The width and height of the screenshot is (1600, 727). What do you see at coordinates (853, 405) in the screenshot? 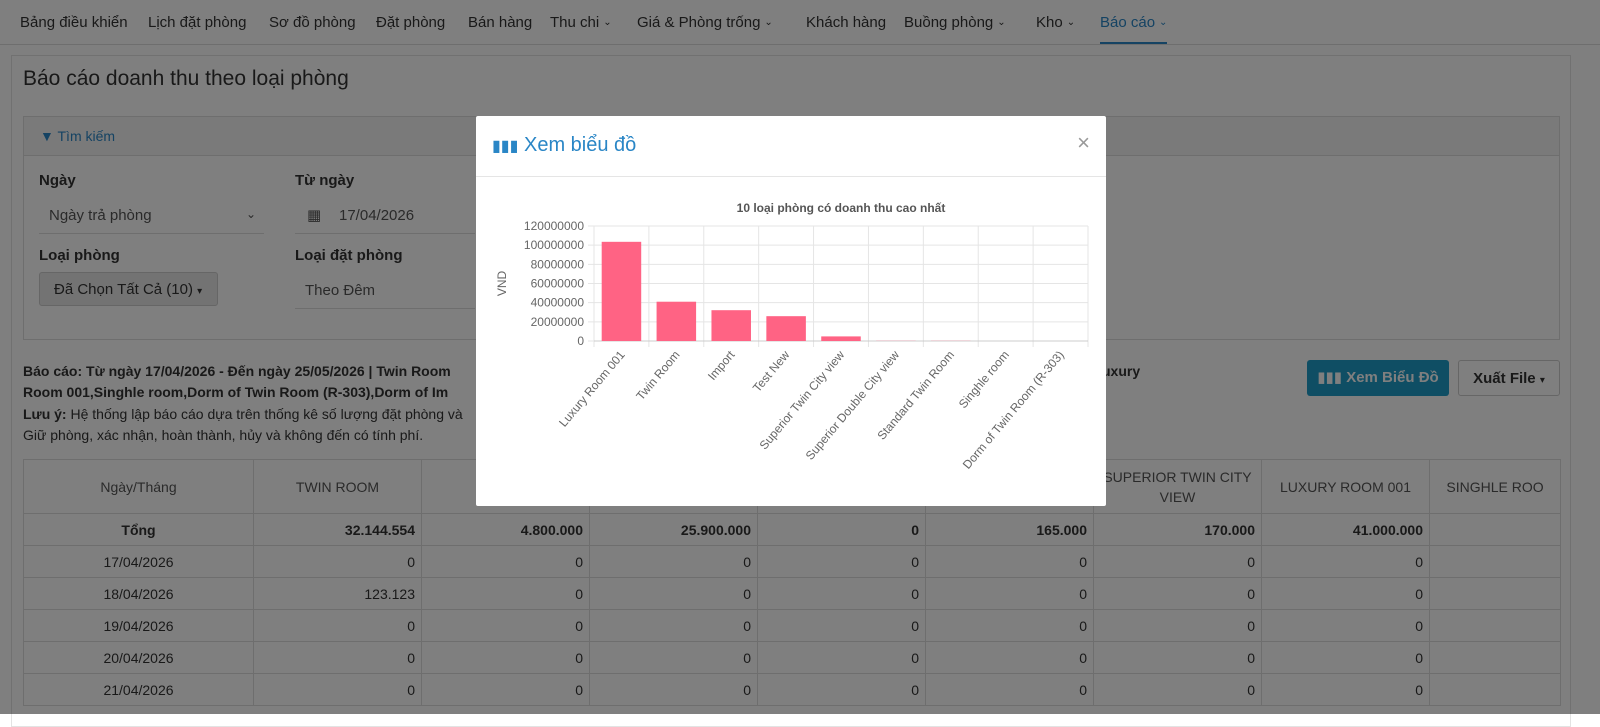
I see `x-tick-label: Superior Double City view` at bounding box center [853, 405].